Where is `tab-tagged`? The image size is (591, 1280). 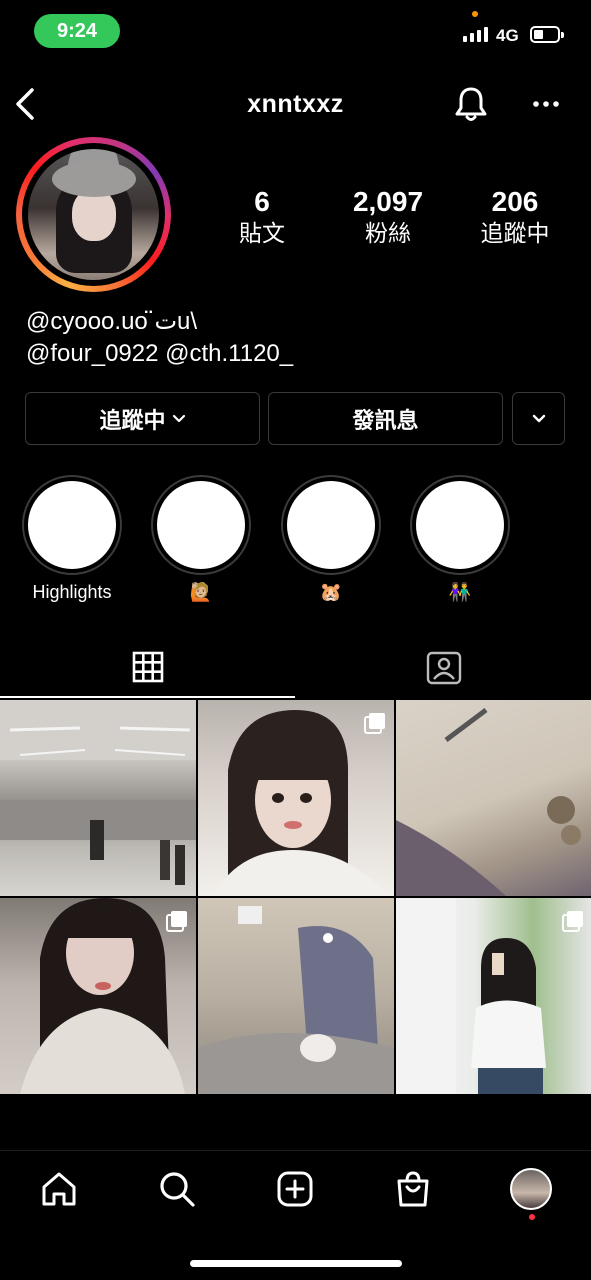
tab-tagged is located at coordinates (443, 668).